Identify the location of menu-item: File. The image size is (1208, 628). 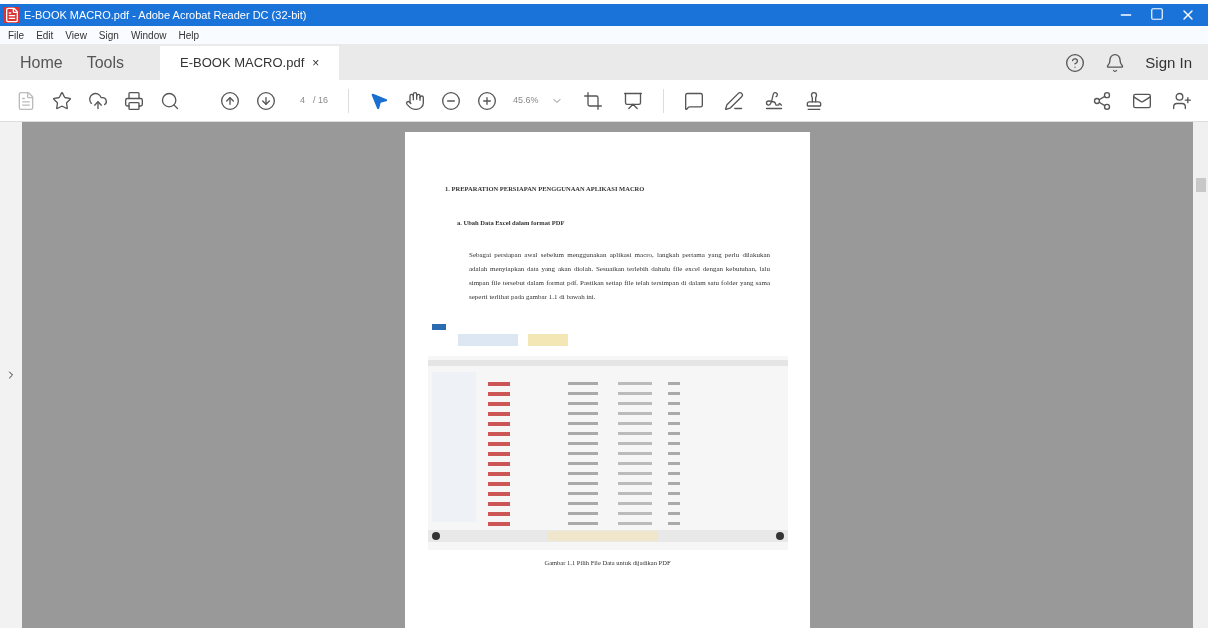
(16, 35).